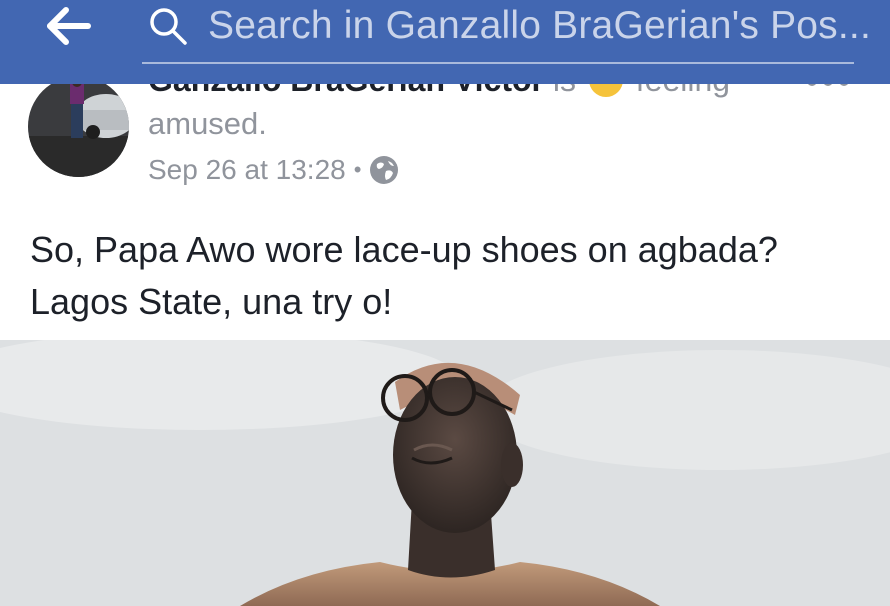 The width and height of the screenshot is (890, 606). I want to click on avatar, so click(78, 126).